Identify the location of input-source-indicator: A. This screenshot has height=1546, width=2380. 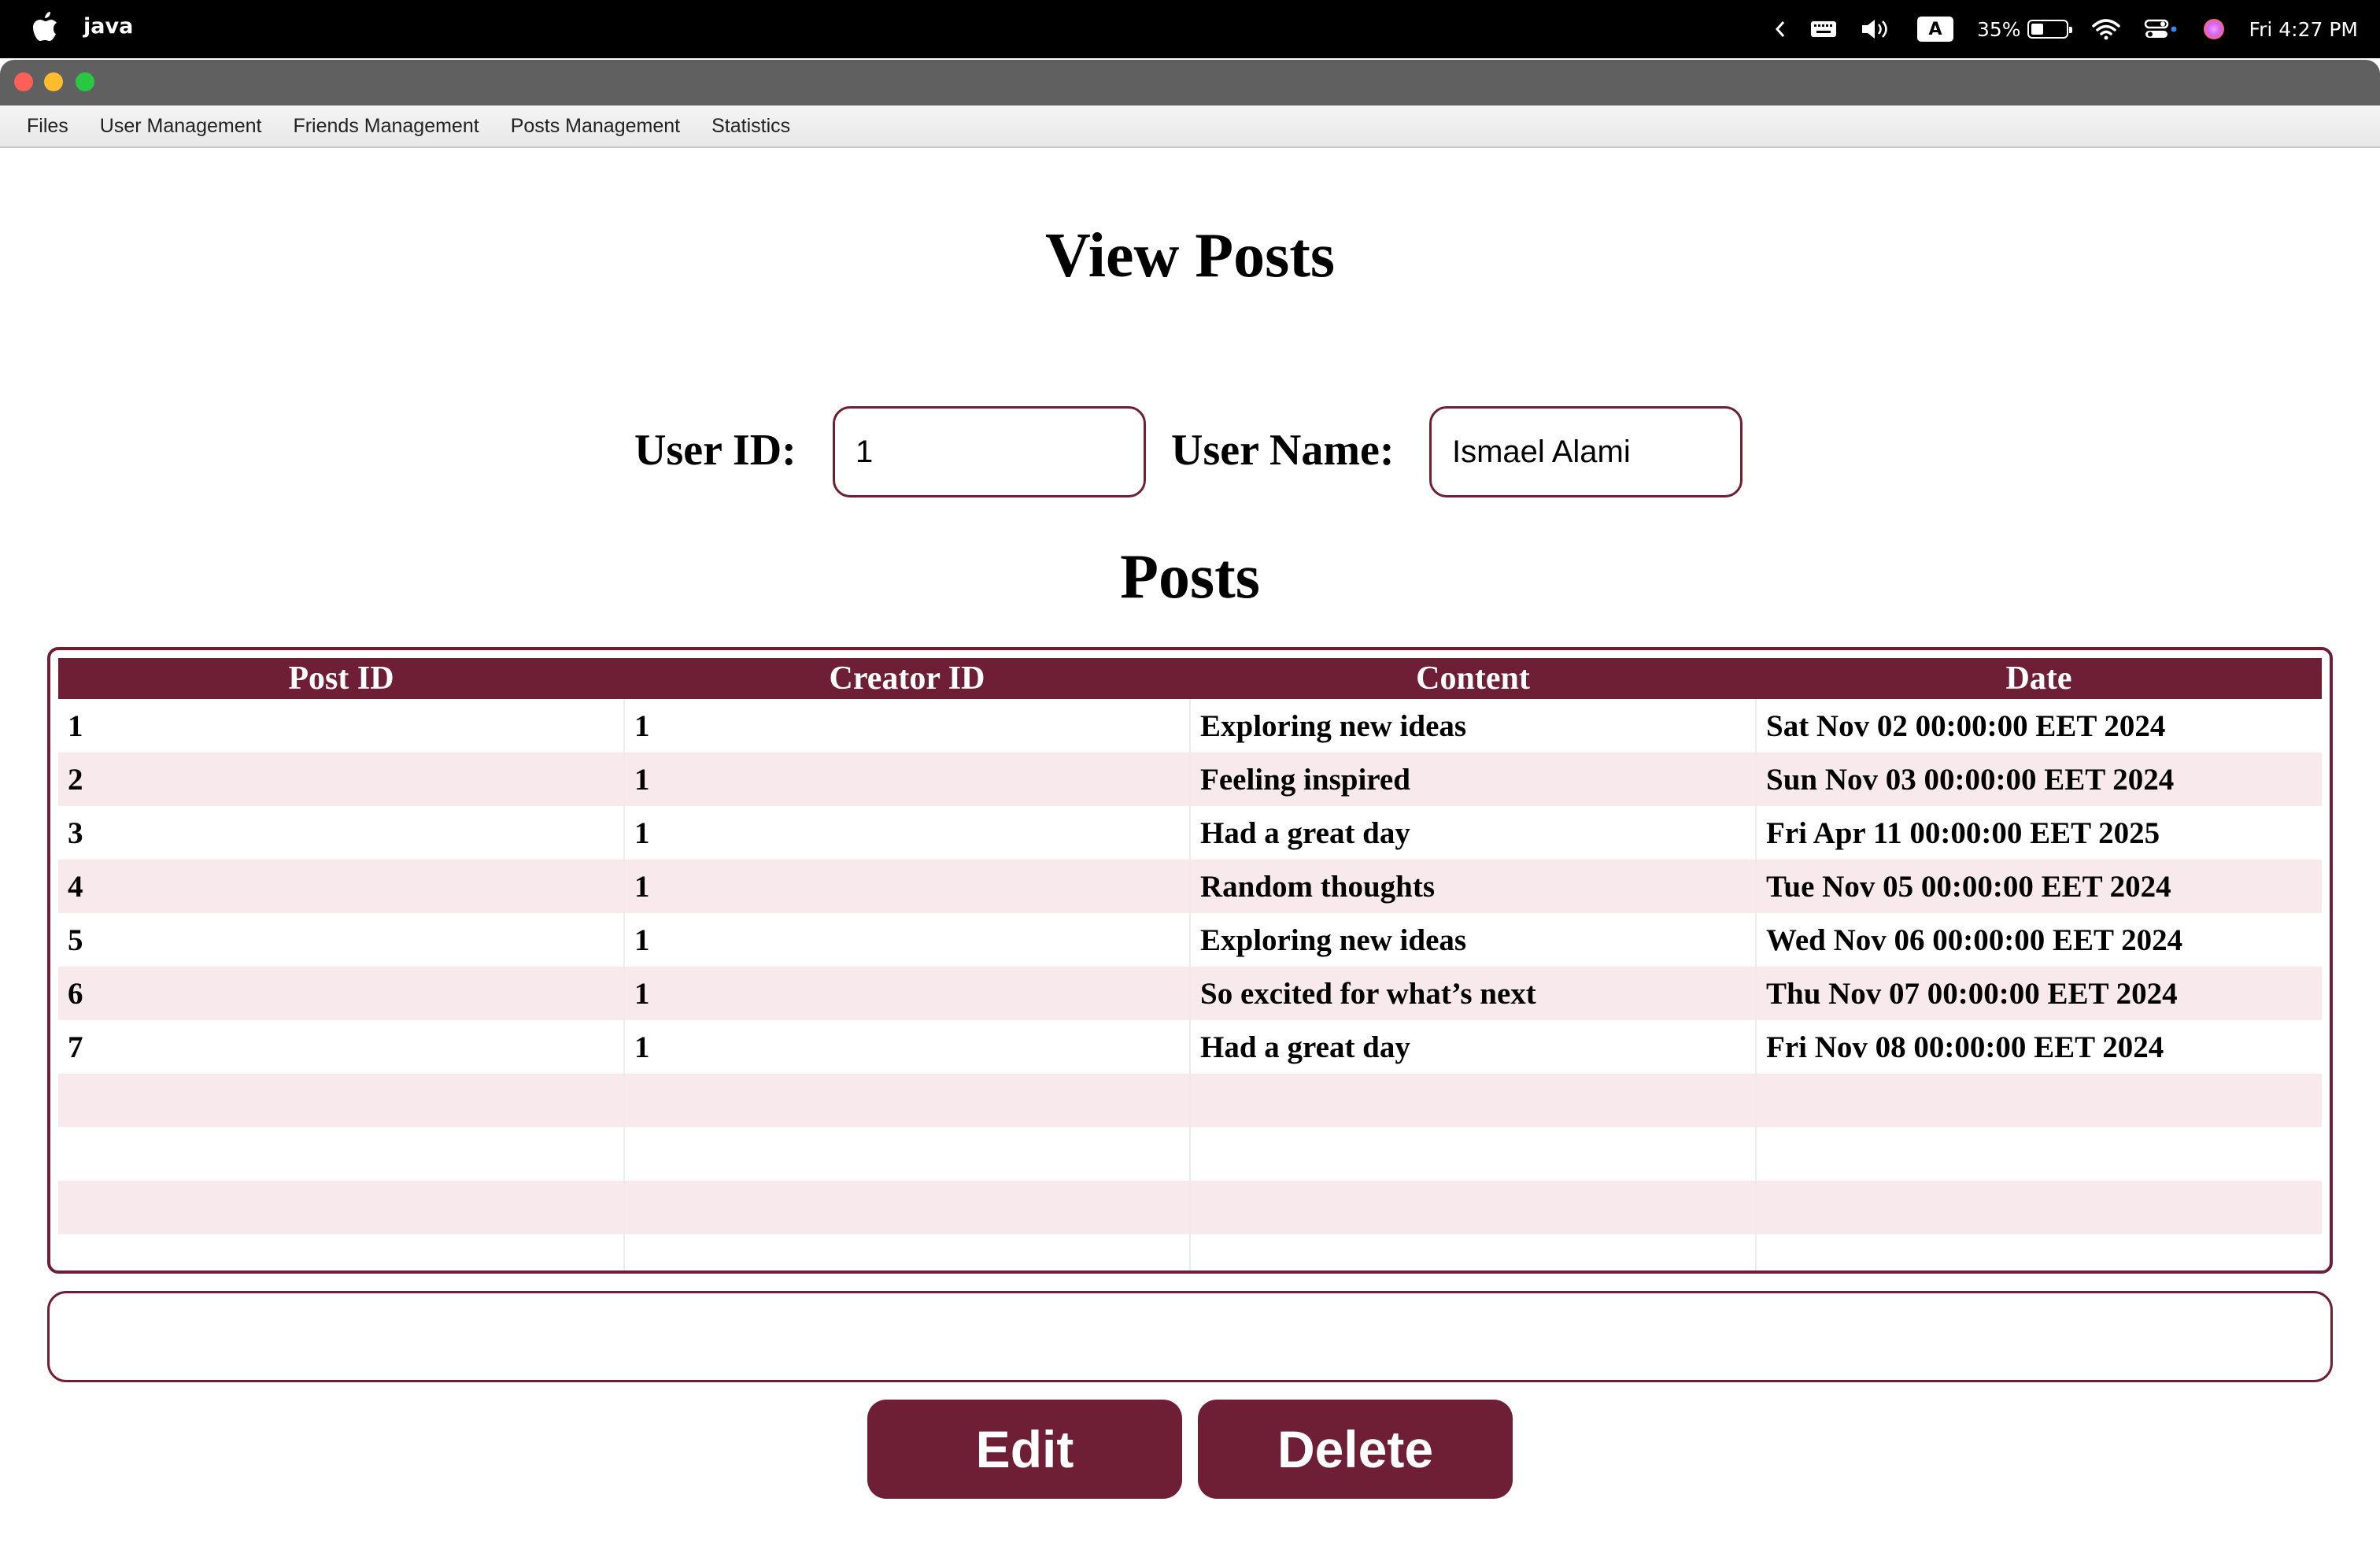
(1935, 29).